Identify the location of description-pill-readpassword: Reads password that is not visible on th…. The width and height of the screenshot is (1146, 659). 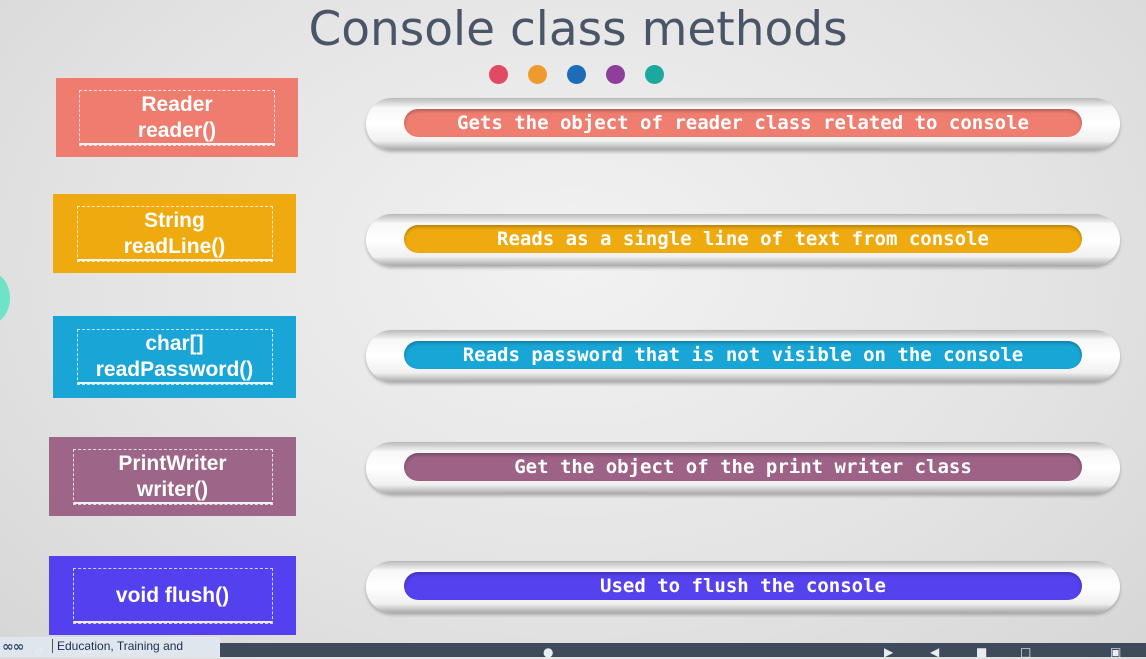
(743, 356).